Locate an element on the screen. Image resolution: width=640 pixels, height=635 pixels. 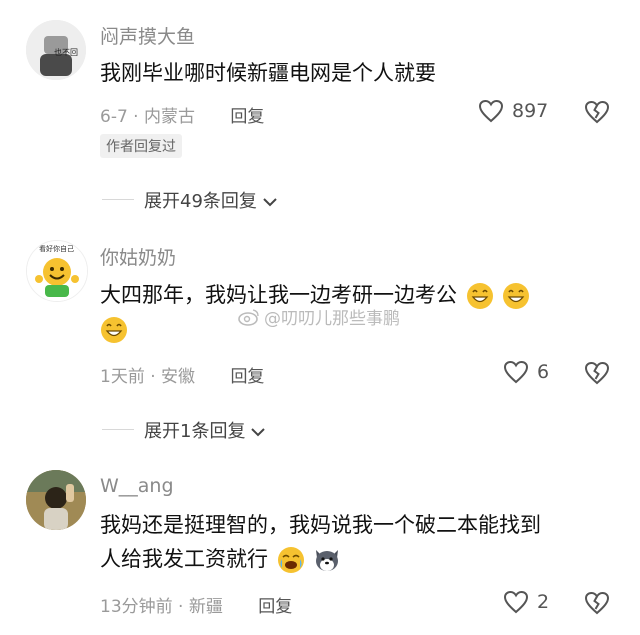
comment-meta: 13分钟前 · 新疆 回复 is located at coordinates (196, 604).